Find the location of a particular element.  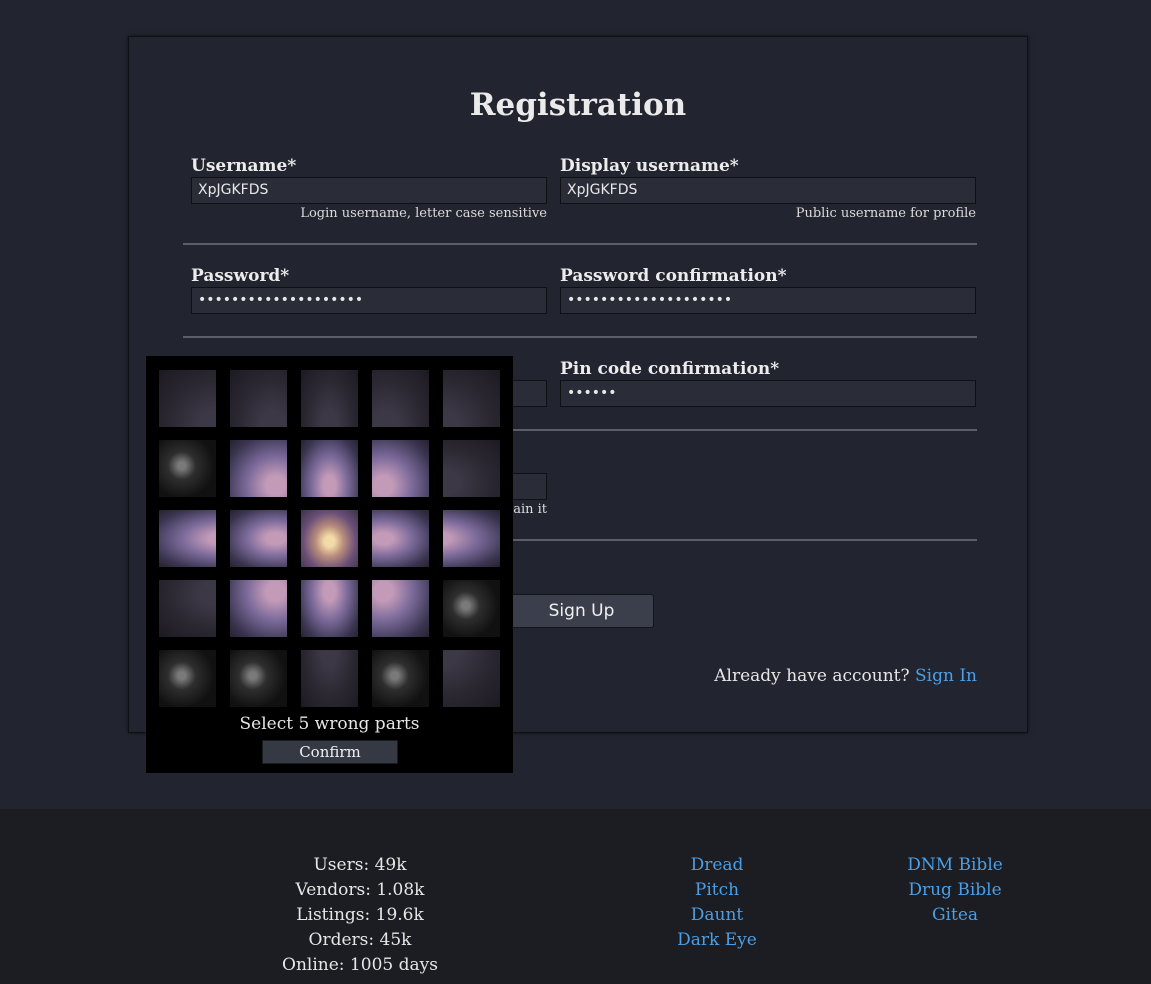

display-username-label: Display username* is located at coordinates (649, 166).